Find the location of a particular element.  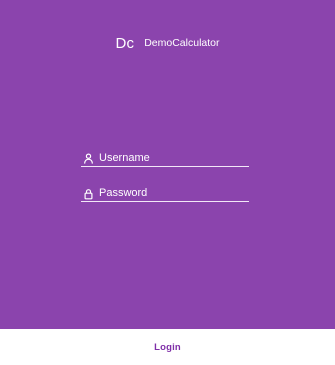

user-icon is located at coordinates (88, 158).